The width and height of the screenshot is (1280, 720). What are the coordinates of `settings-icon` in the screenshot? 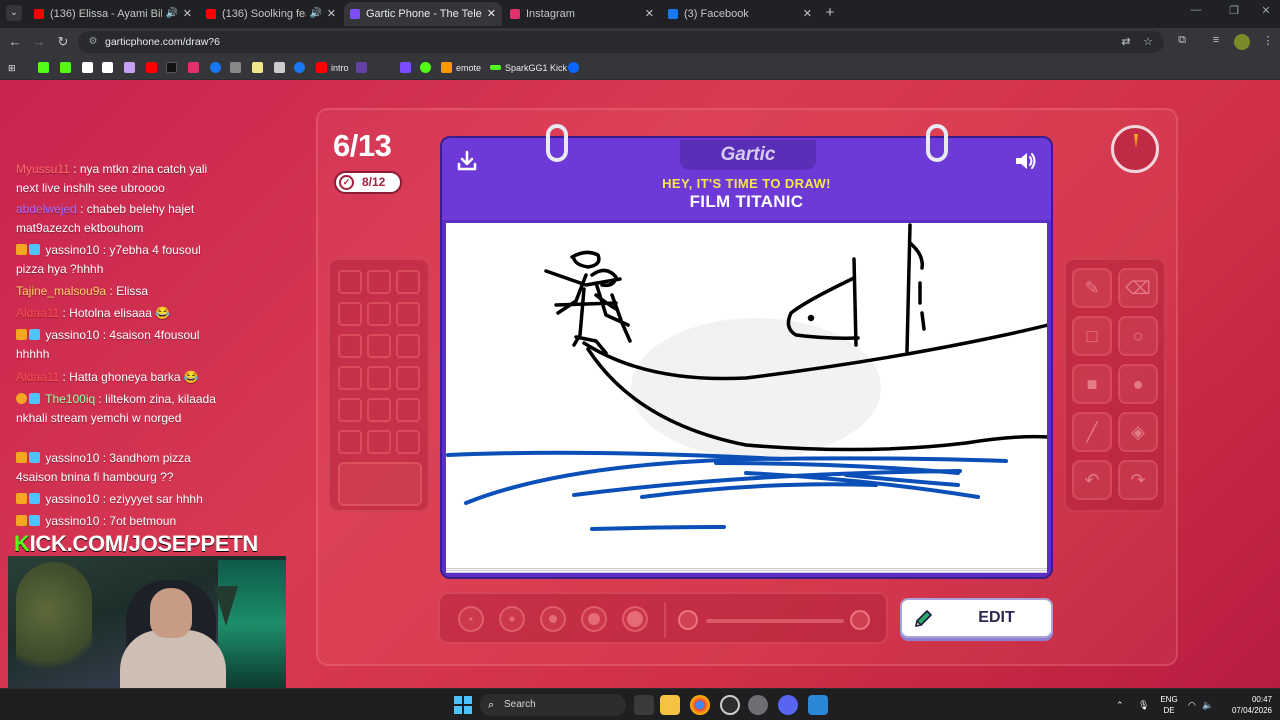 It's located at (758, 705).